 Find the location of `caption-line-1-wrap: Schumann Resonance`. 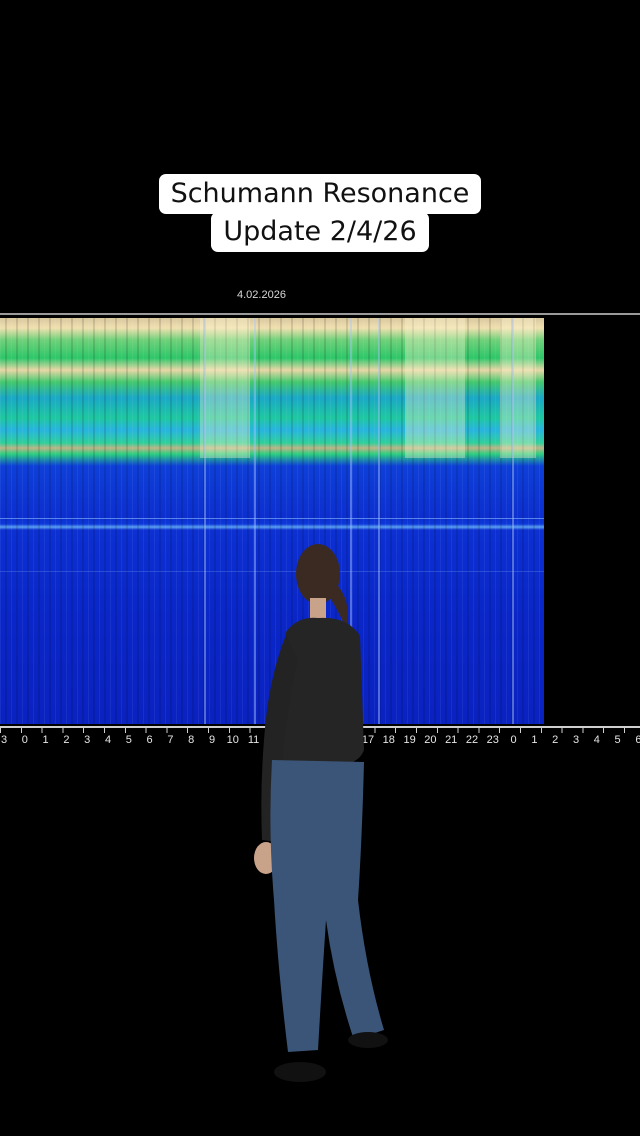

caption-line-1-wrap: Schumann Resonance is located at coordinates (320, 194).